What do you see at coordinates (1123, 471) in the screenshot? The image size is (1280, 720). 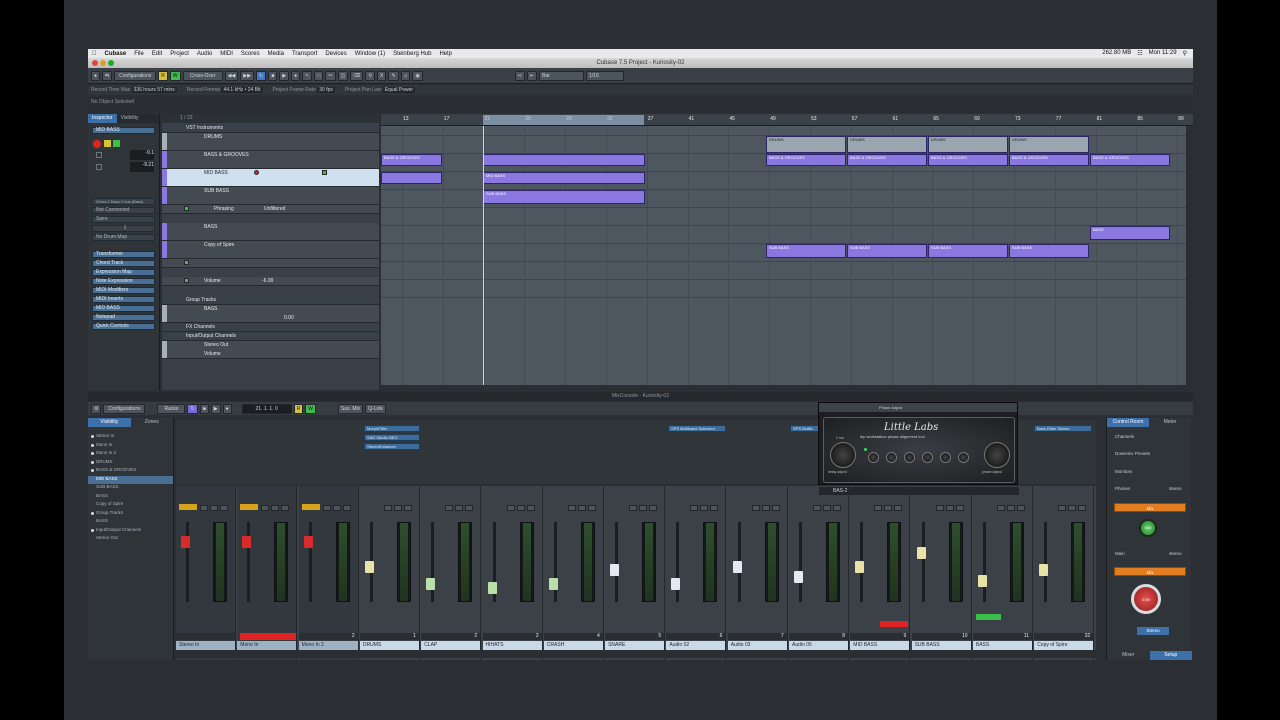 I see `monitors-label: Monitors` at bounding box center [1123, 471].